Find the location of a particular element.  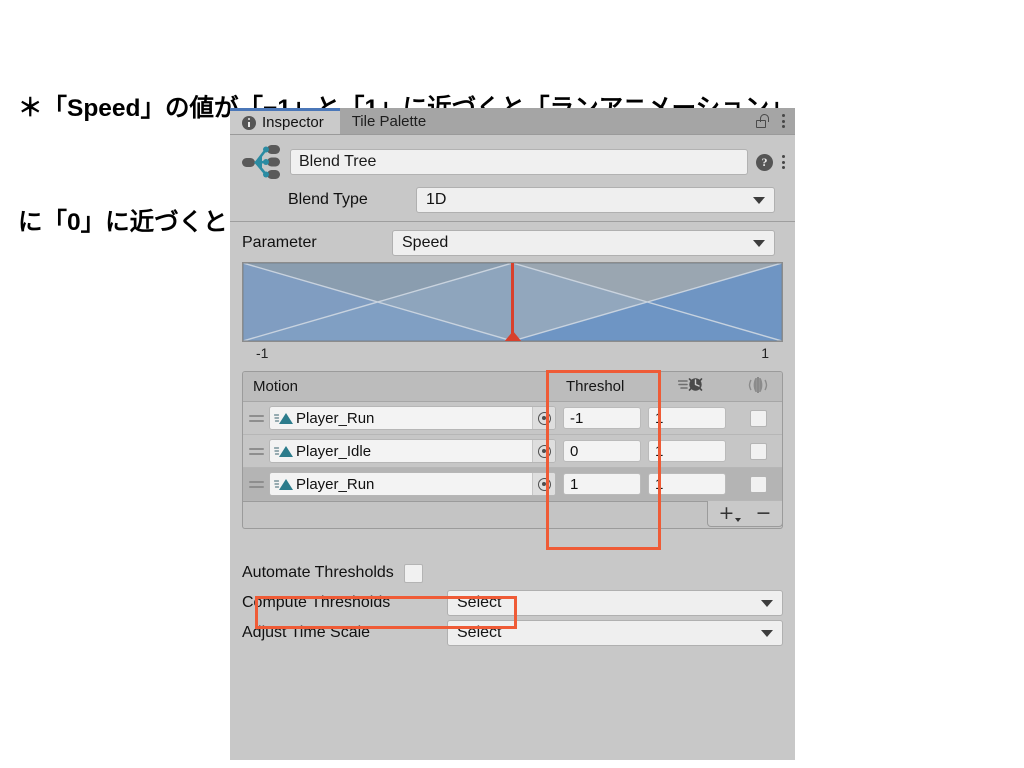

threshold-cell: 1 is located at coordinates (602, 484).